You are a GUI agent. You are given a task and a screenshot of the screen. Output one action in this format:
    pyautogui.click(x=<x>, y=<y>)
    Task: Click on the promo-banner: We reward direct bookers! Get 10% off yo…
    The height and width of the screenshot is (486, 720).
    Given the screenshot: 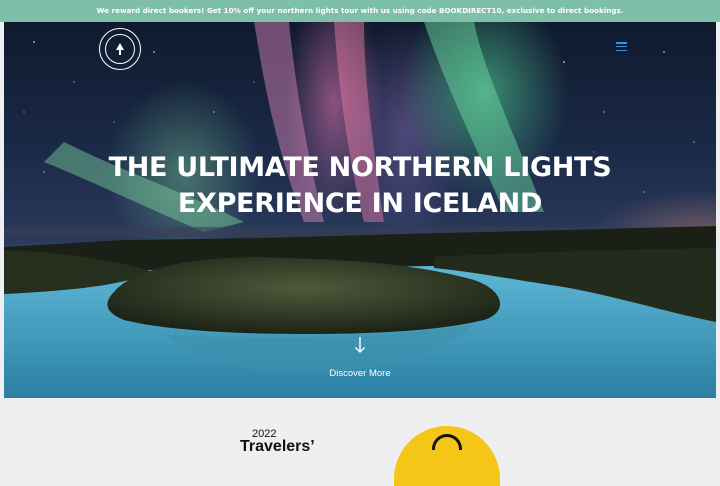 What is the action you would take?
    pyautogui.click(x=360, y=11)
    